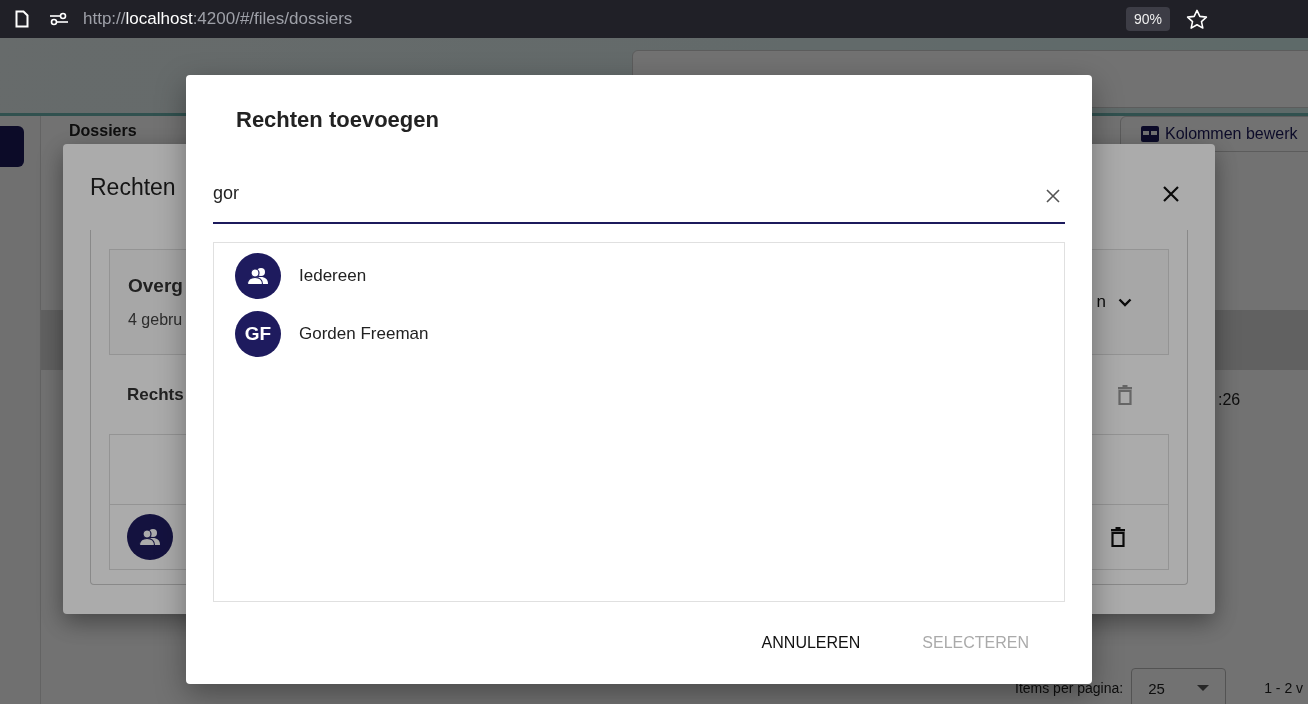 This screenshot has height=704, width=1308. I want to click on table-icon, so click(1150, 134).